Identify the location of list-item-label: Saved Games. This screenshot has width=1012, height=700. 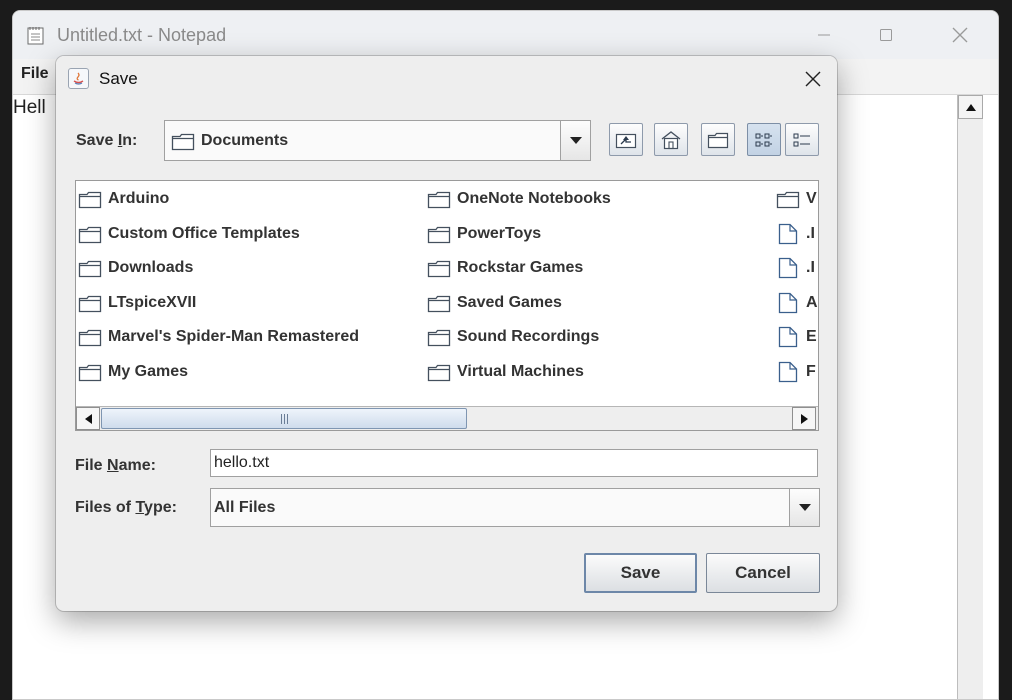
(509, 302).